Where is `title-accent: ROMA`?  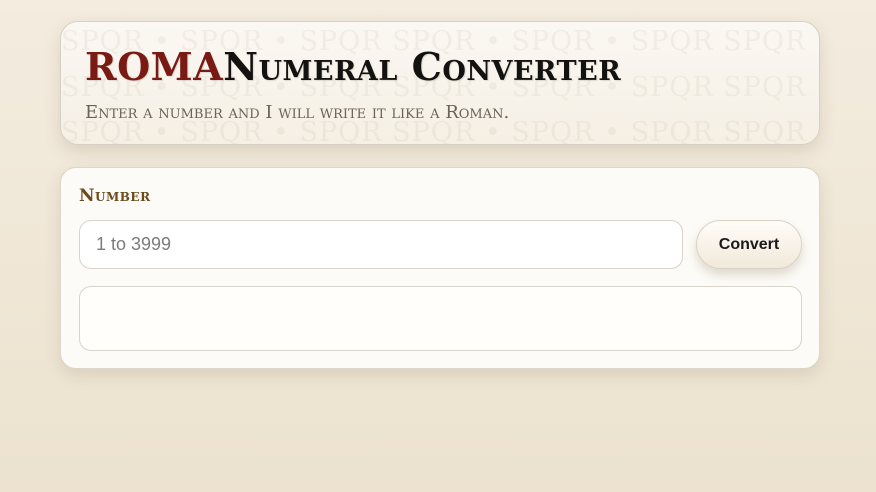
title-accent: ROMA is located at coordinates (154, 66).